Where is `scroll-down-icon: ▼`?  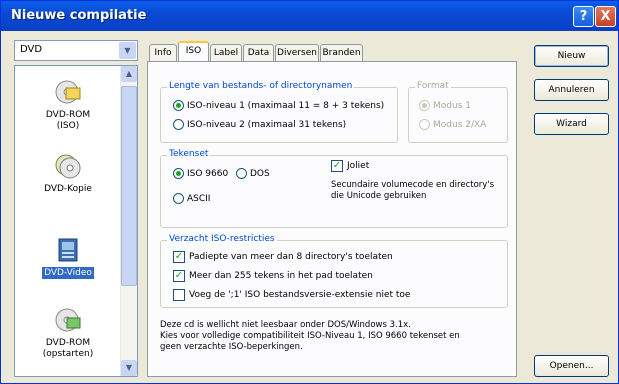 scroll-down-icon: ▼ is located at coordinates (129, 368).